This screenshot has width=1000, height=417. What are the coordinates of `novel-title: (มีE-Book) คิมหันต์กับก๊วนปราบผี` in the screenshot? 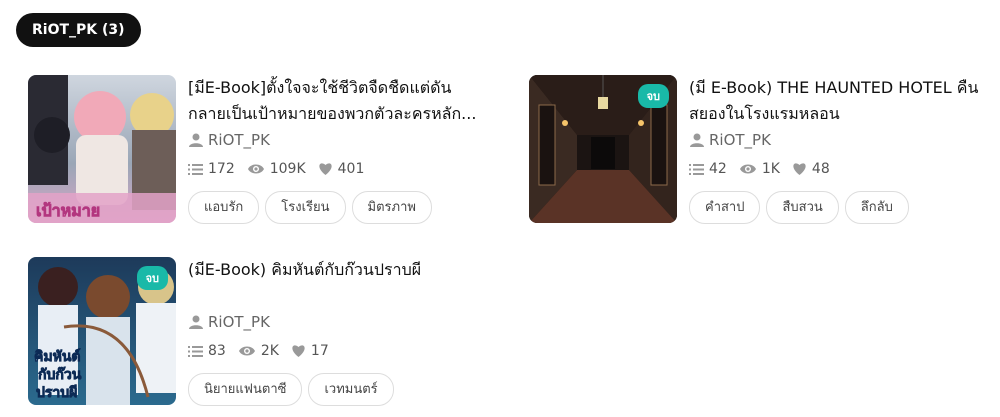 It's located at (338, 283).